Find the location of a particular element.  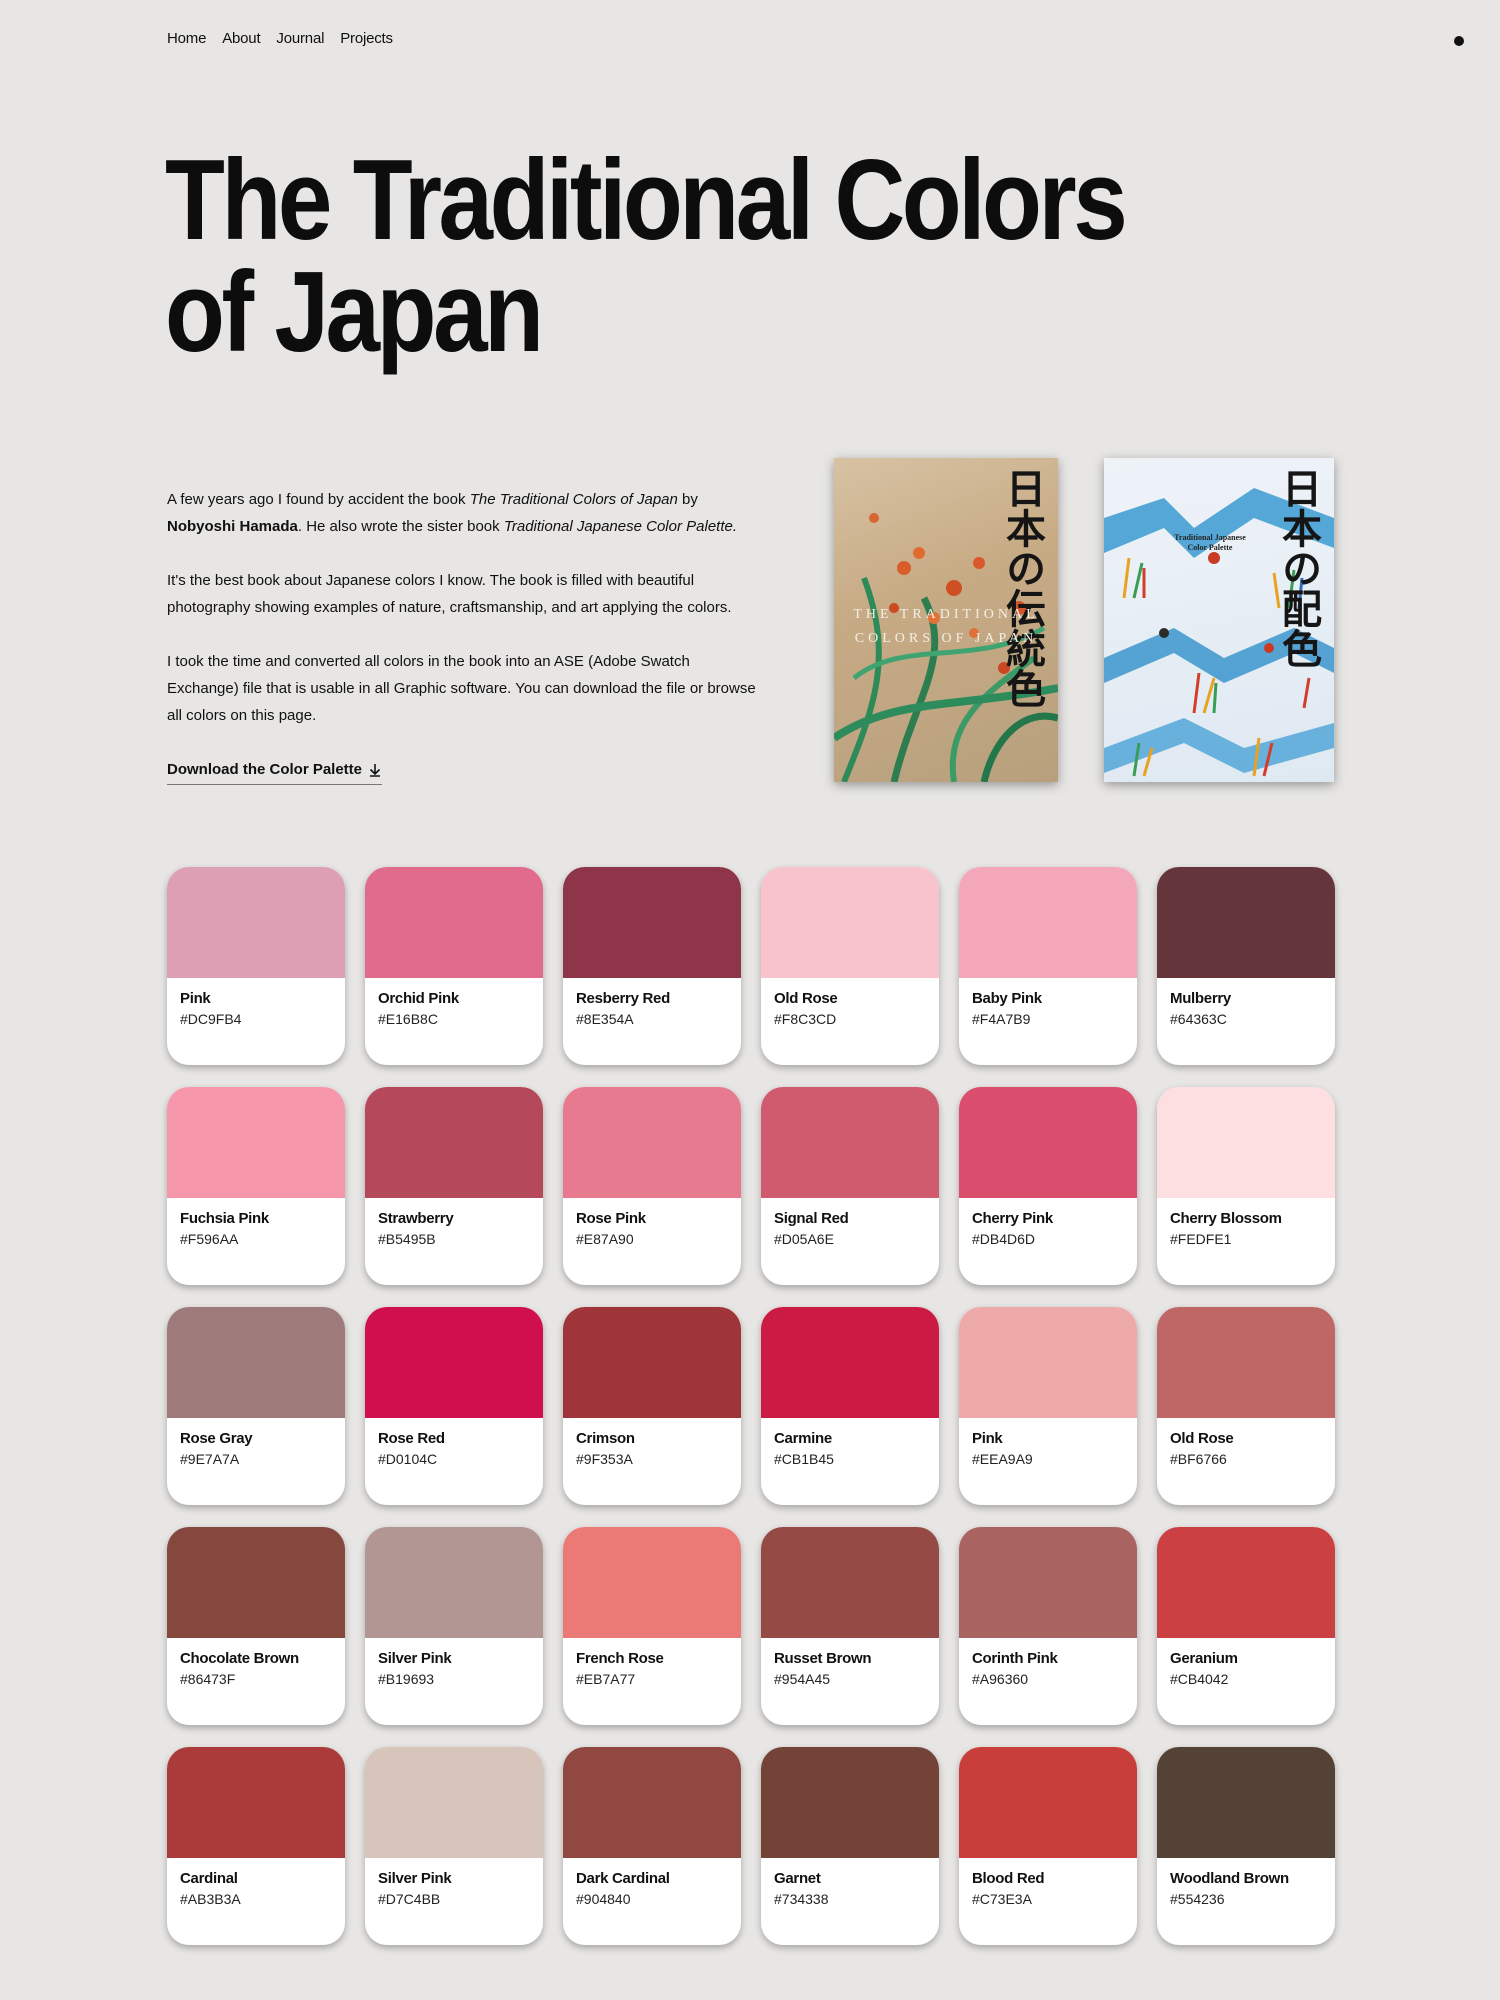

color-card: Cherry Blossom #FEDFE1 is located at coordinates (1246, 1186).